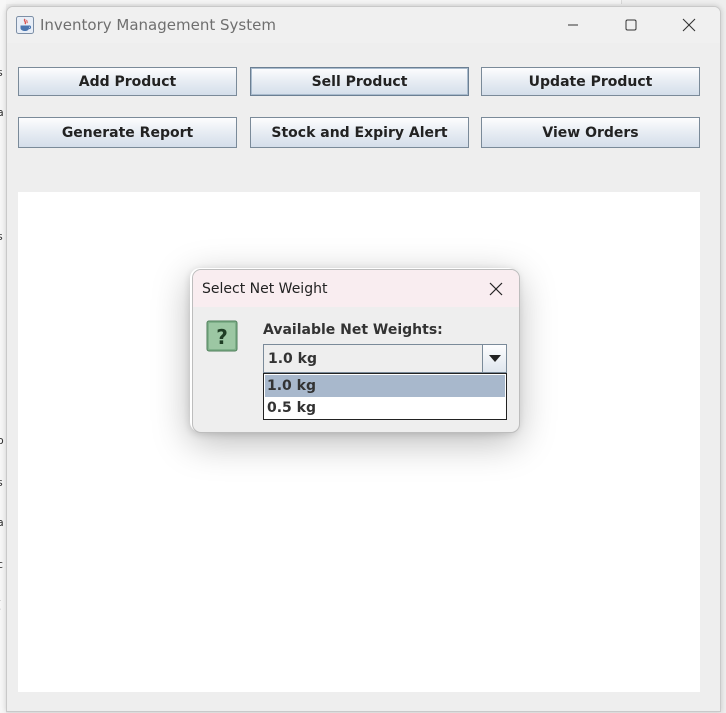 The image size is (726, 713). Describe the element at coordinates (385, 386) in the screenshot. I see `option-1-0-kg: 1.0 kg` at that location.